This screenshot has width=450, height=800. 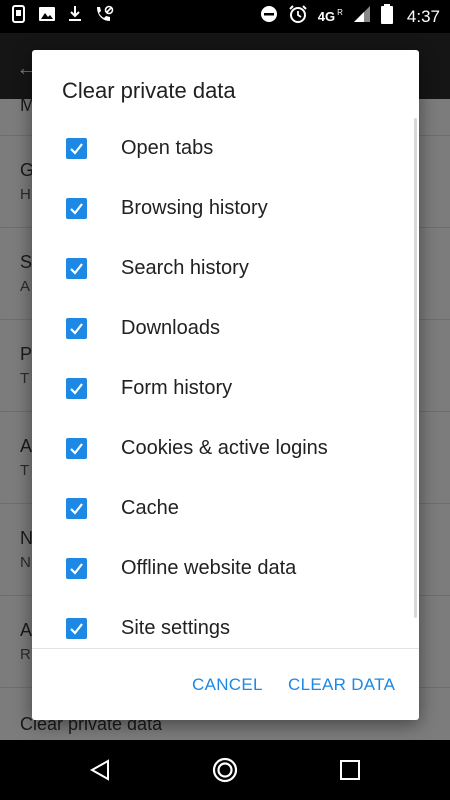 What do you see at coordinates (26, 262) in the screenshot?
I see `list-item-title: S` at bounding box center [26, 262].